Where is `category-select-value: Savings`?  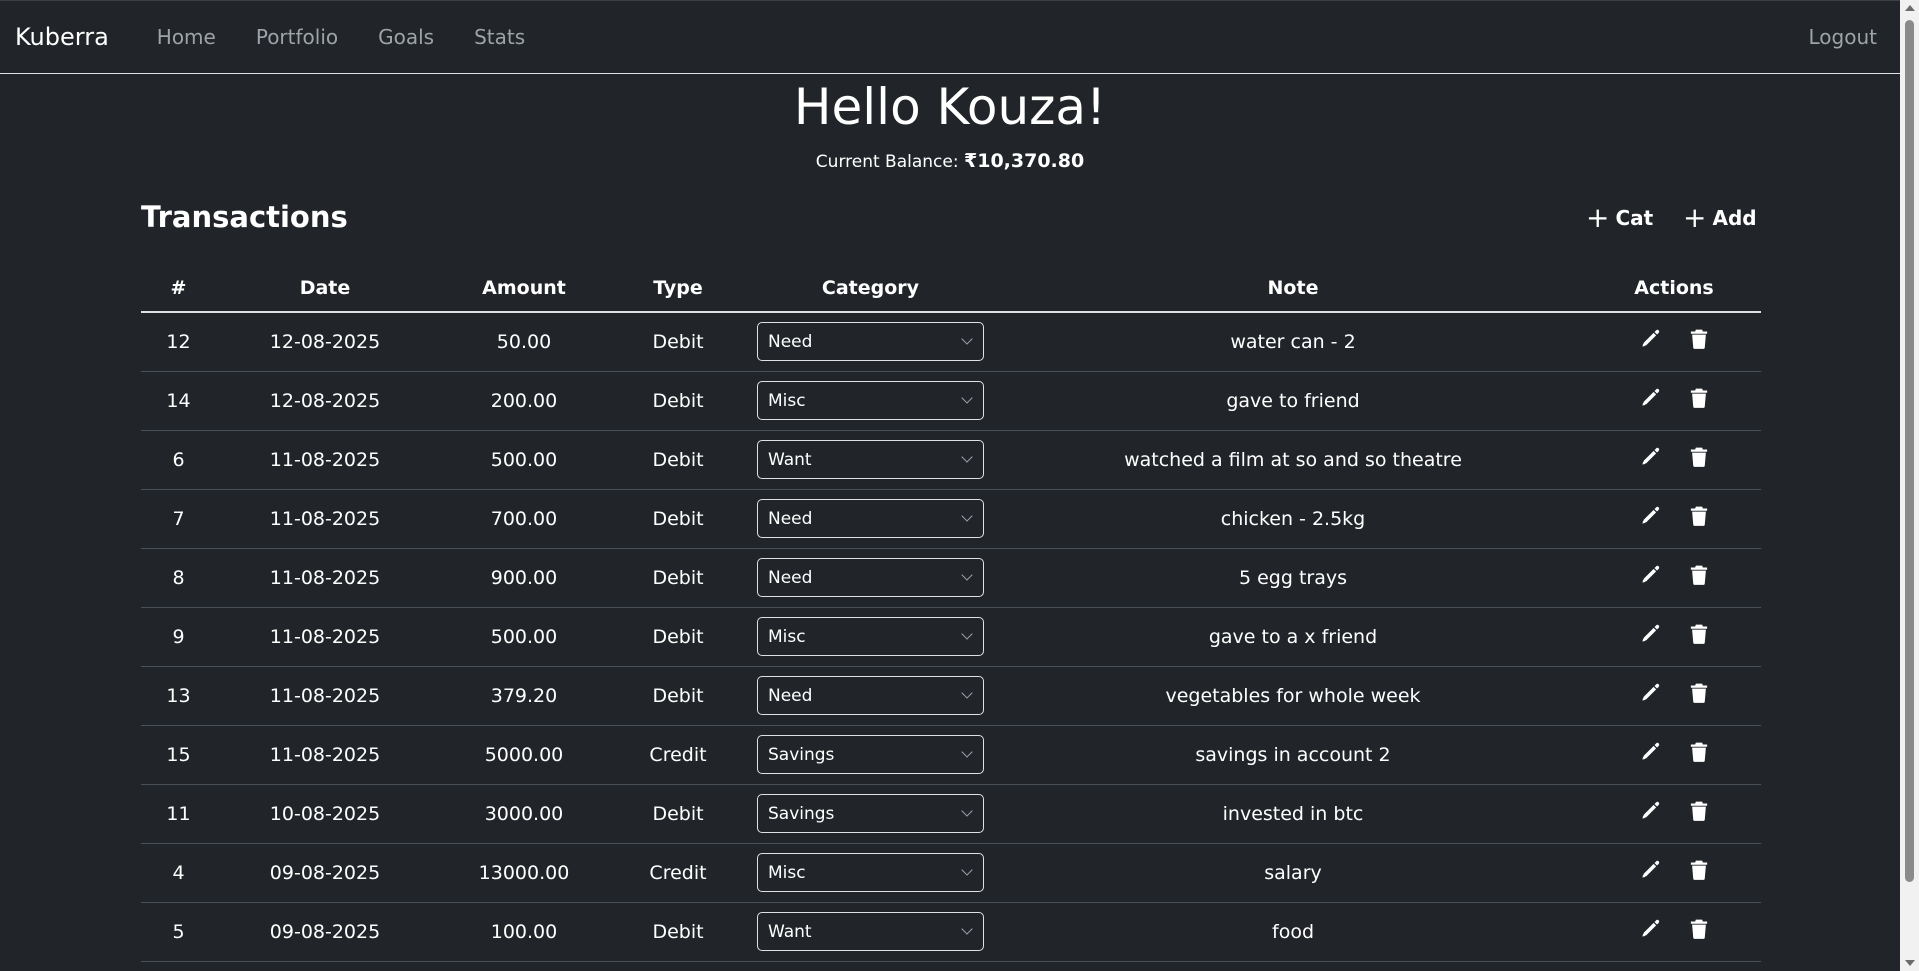 category-select-value: Savings is located at coordinates (801, 813).